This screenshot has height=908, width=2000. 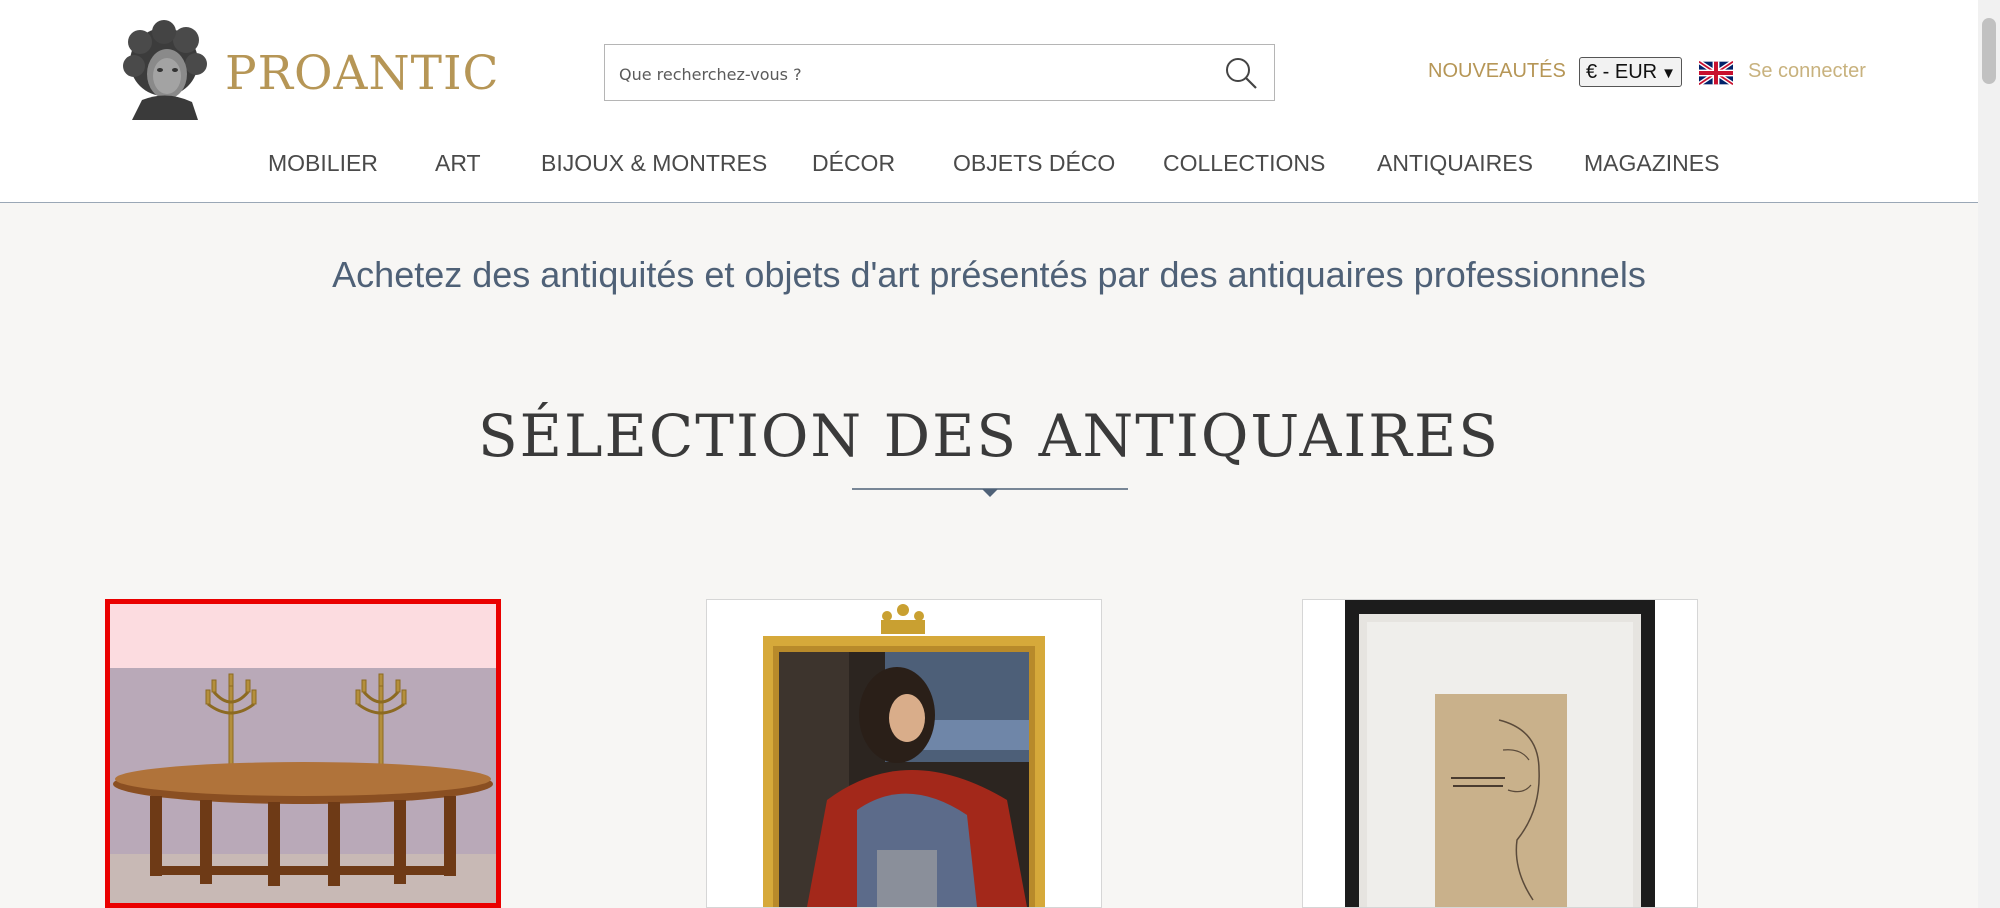 What do you see at coordinates (1716, 73) in the screenshot?
I see `uk-flag-icon` at bounding box center [1716, 73].